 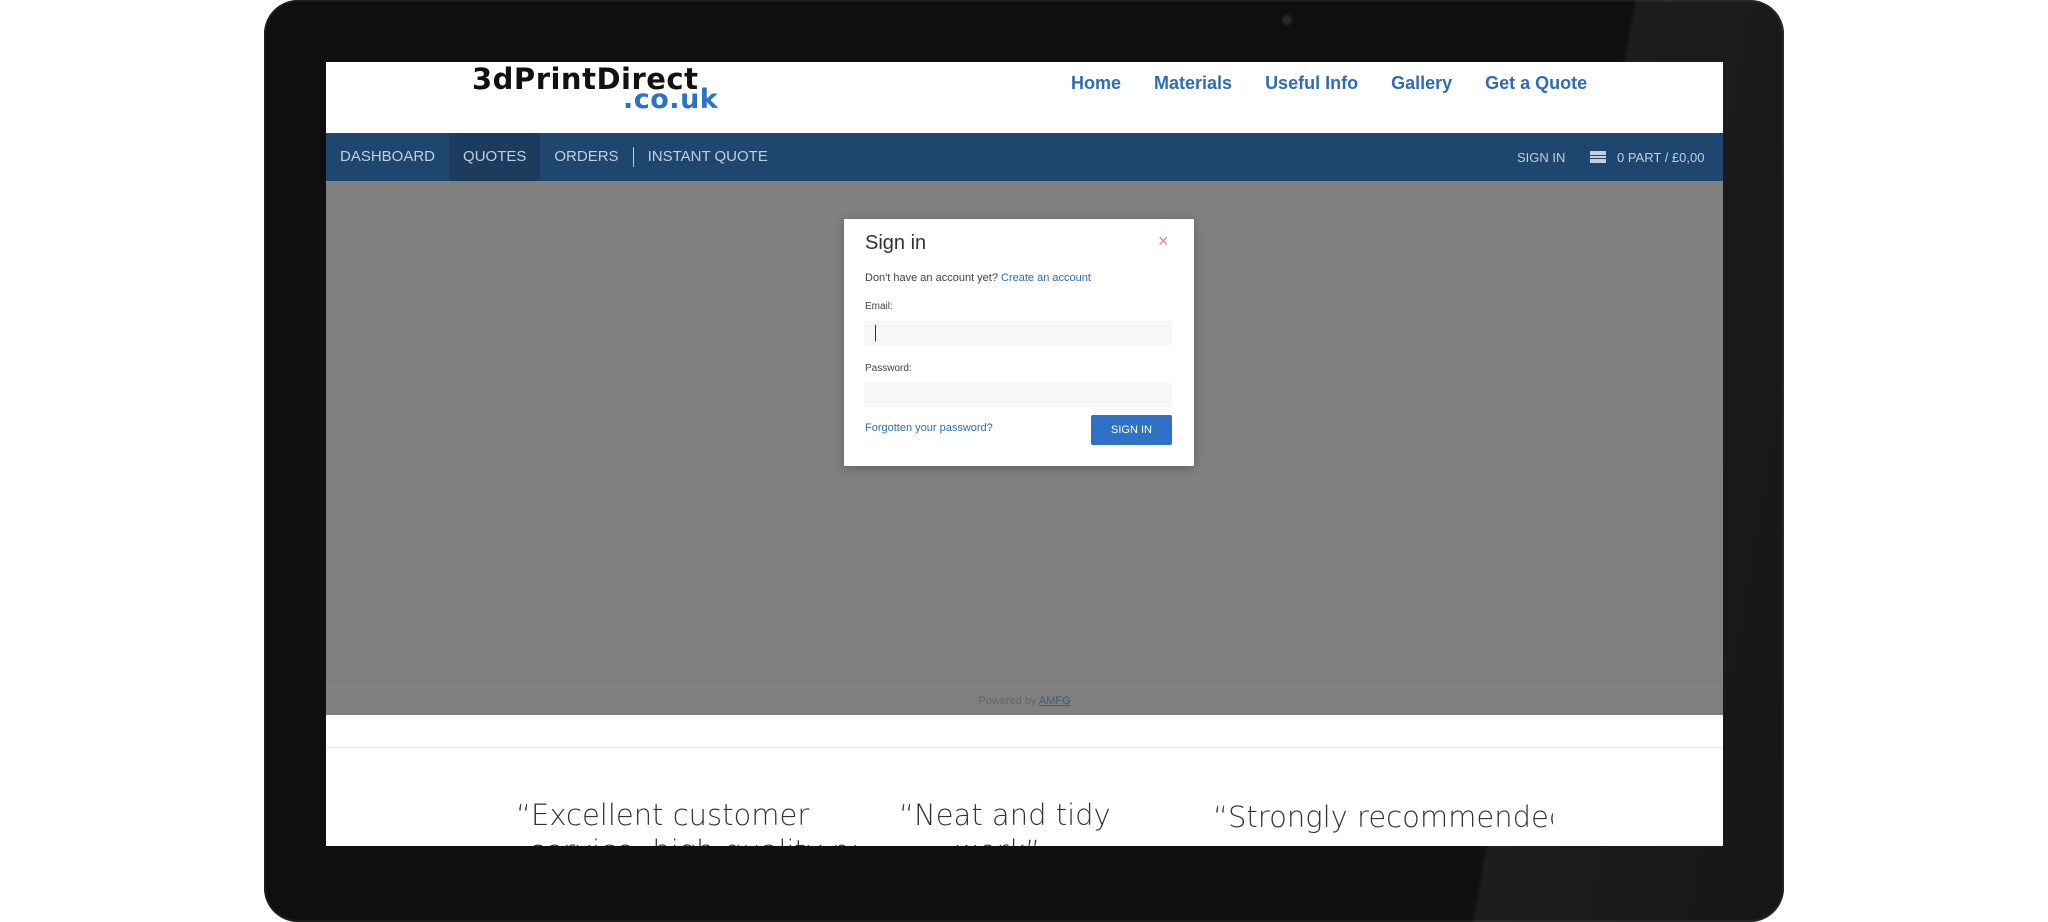 I want to click on cart-summary: 0 PART / £0,00, so click(x=1646, y=157).